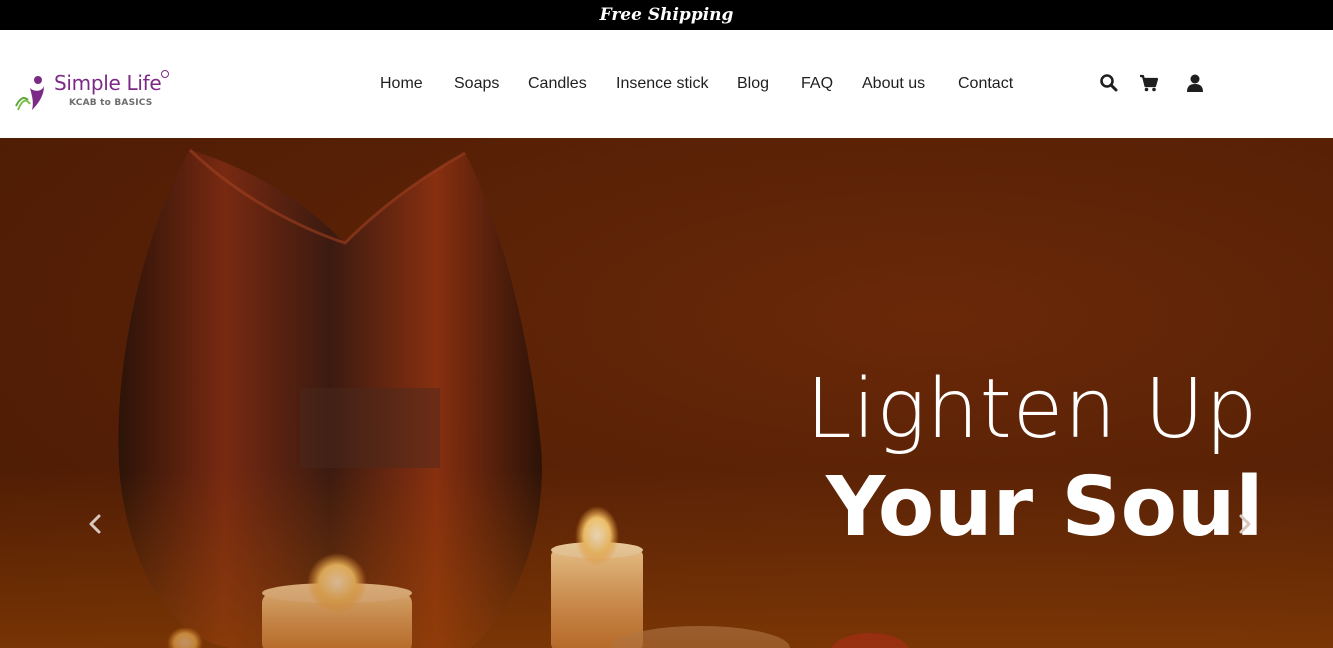 Image resolution: width=1333 pixels, height=648 pixels. Describe the element at coordinates (662, 84) in the screenshot. I see `nav-insence-stick: Insence stick` at that location.